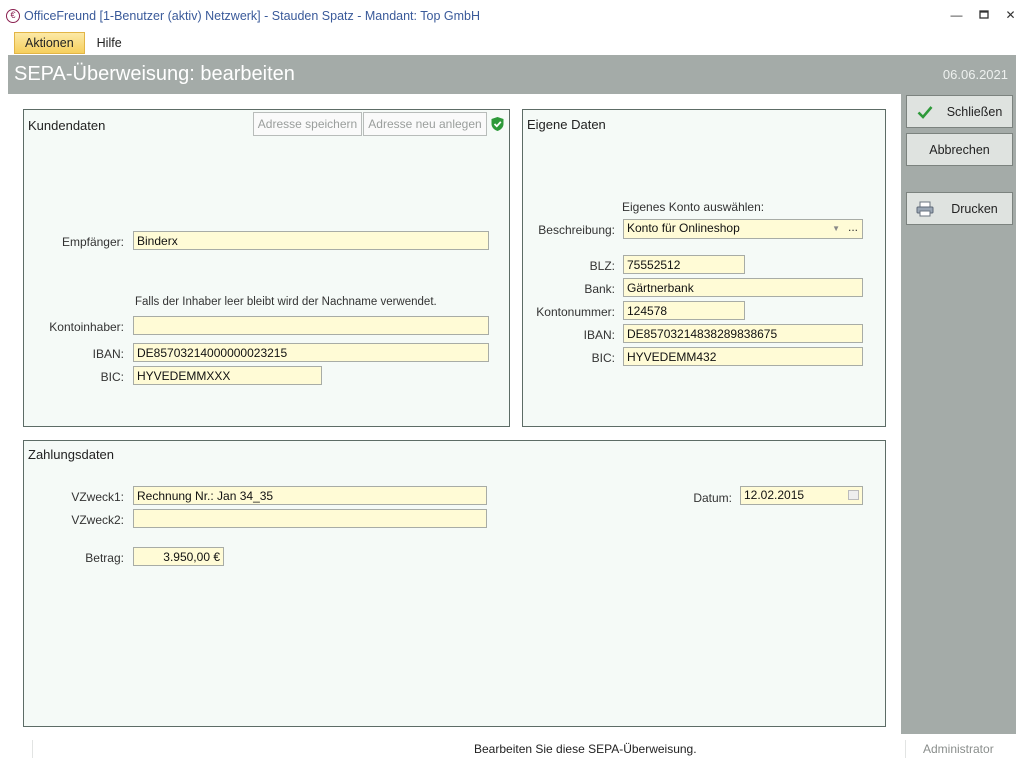 This screenshot has width=1024, height=768. What do you see at coordinates (599, 289) in the screenshot?
I see `bank-label: Bank:` at bounding box center [599, 289].